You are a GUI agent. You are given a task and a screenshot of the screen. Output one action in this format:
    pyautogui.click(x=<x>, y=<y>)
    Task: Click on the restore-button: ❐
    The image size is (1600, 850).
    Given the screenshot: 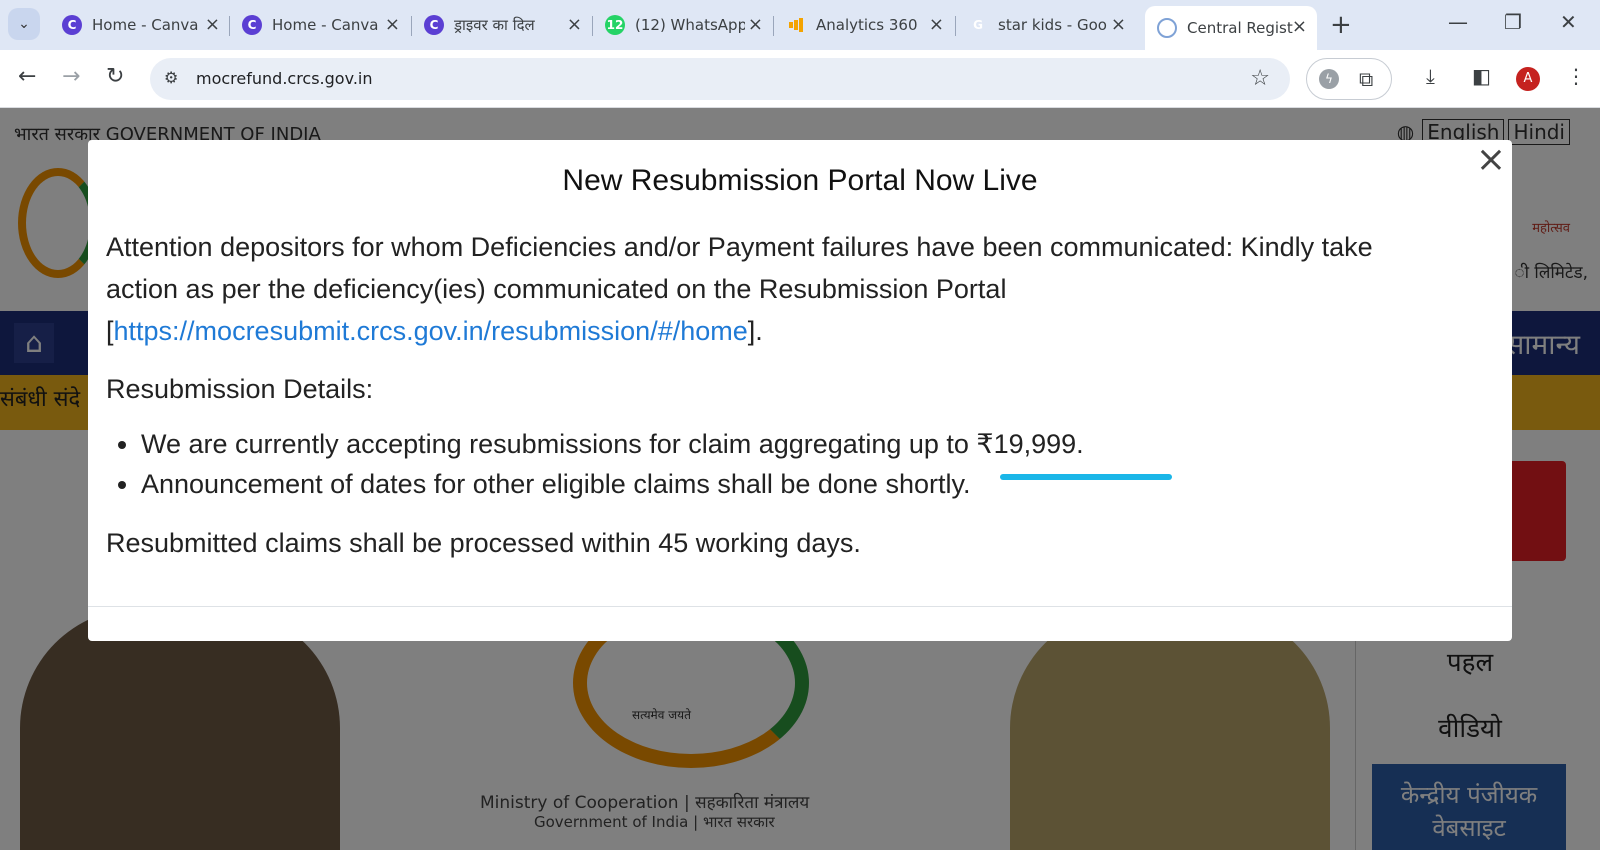 What is the action you would take?
    pyautogui.click(x=1513, y=22)
    